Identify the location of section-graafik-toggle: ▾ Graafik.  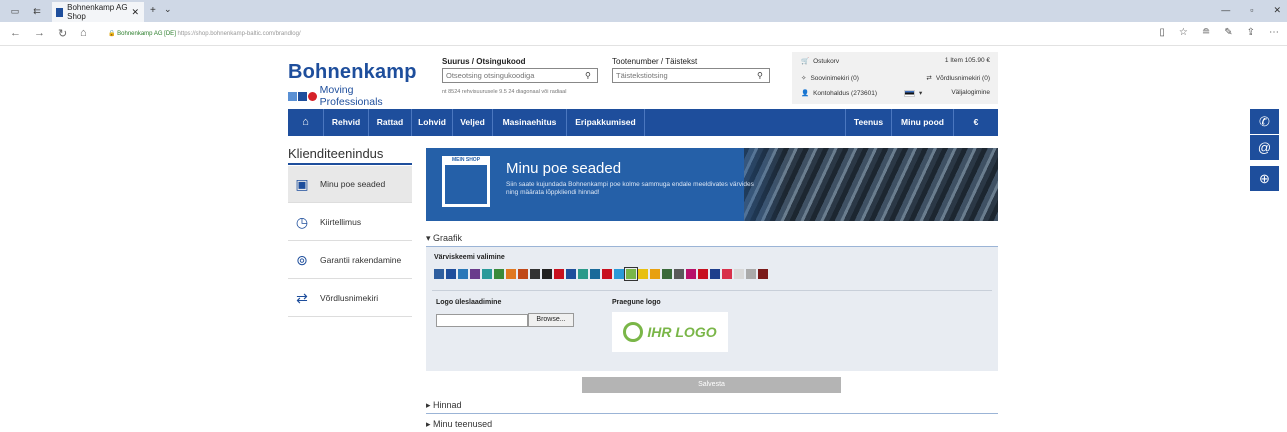
(712, 240).